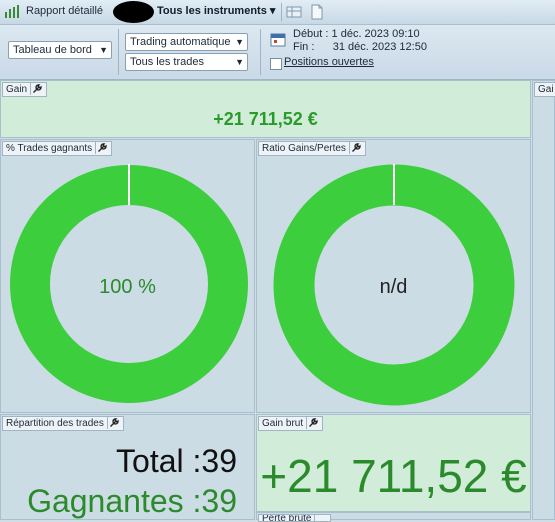 This screenshot has height=522, width=555. Describe the element at coordinates (283, 423) in the screenshot. I see `gross-gain-title-label: Gain brut` at that location.